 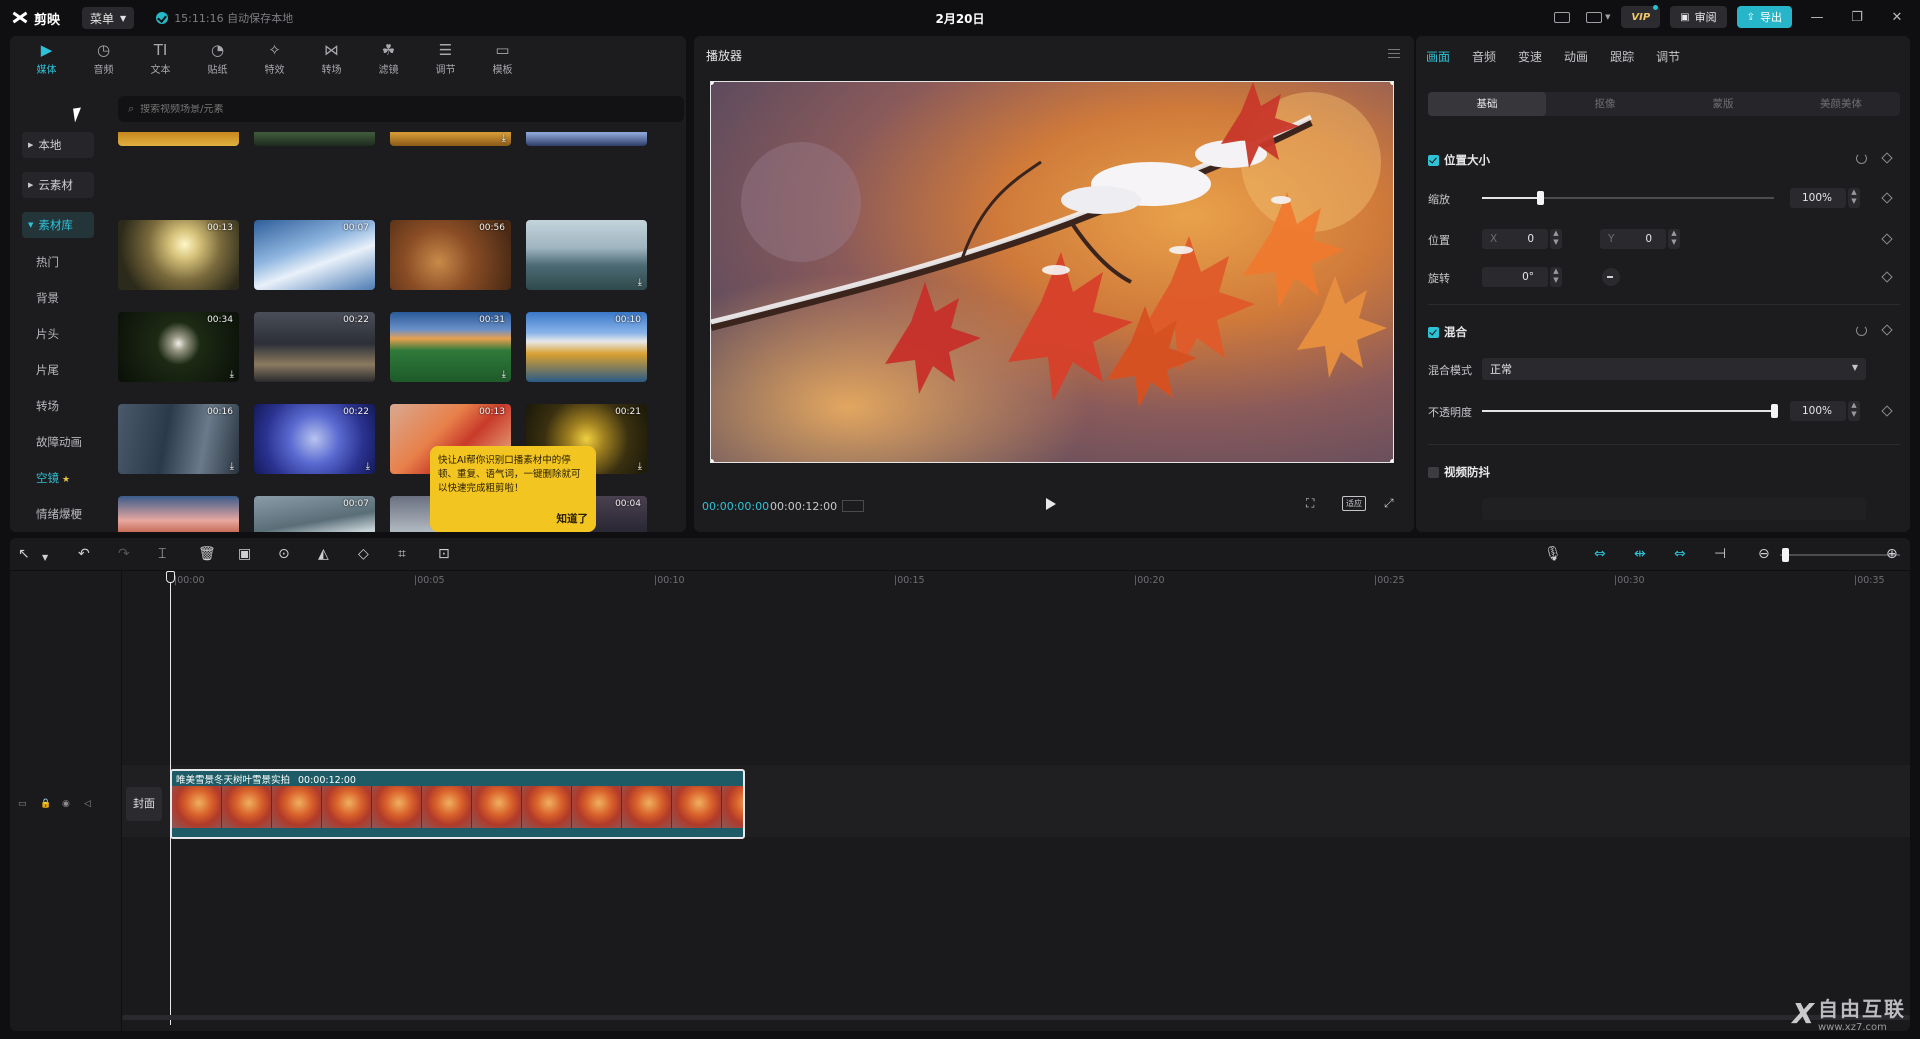 I want to click on link-clips-icon: ⇔, so click(x=1600, y=554).